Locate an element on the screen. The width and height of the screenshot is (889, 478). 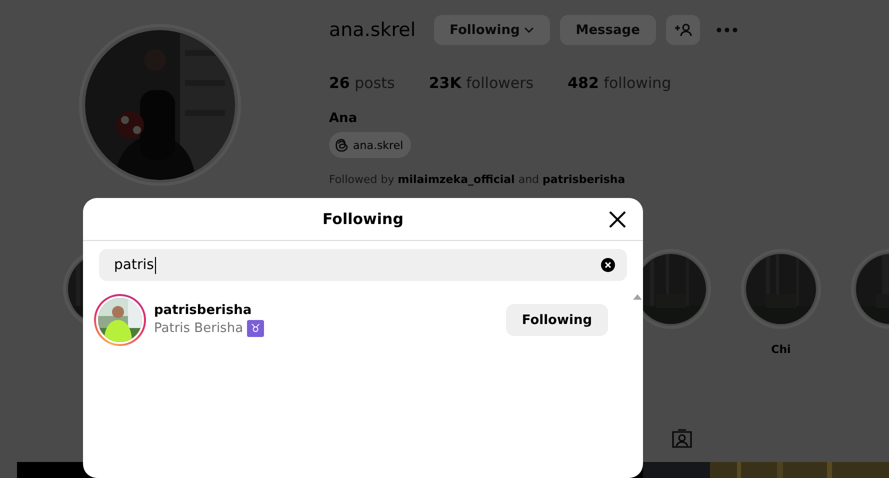
highlight-label: Chi is located at coordinates (781, 349).